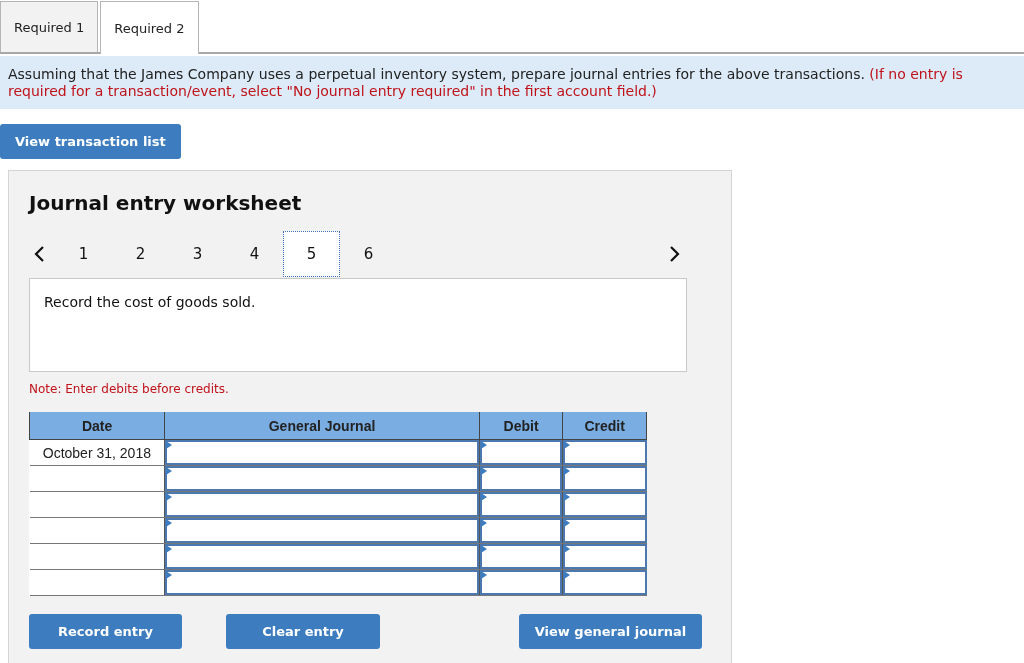 The height and width of the screenshot is (663, 1024). What do you see at coordinates (254, 254) in the screenshot?
I see `page-tab: 4` at bounding box center [254, 254].